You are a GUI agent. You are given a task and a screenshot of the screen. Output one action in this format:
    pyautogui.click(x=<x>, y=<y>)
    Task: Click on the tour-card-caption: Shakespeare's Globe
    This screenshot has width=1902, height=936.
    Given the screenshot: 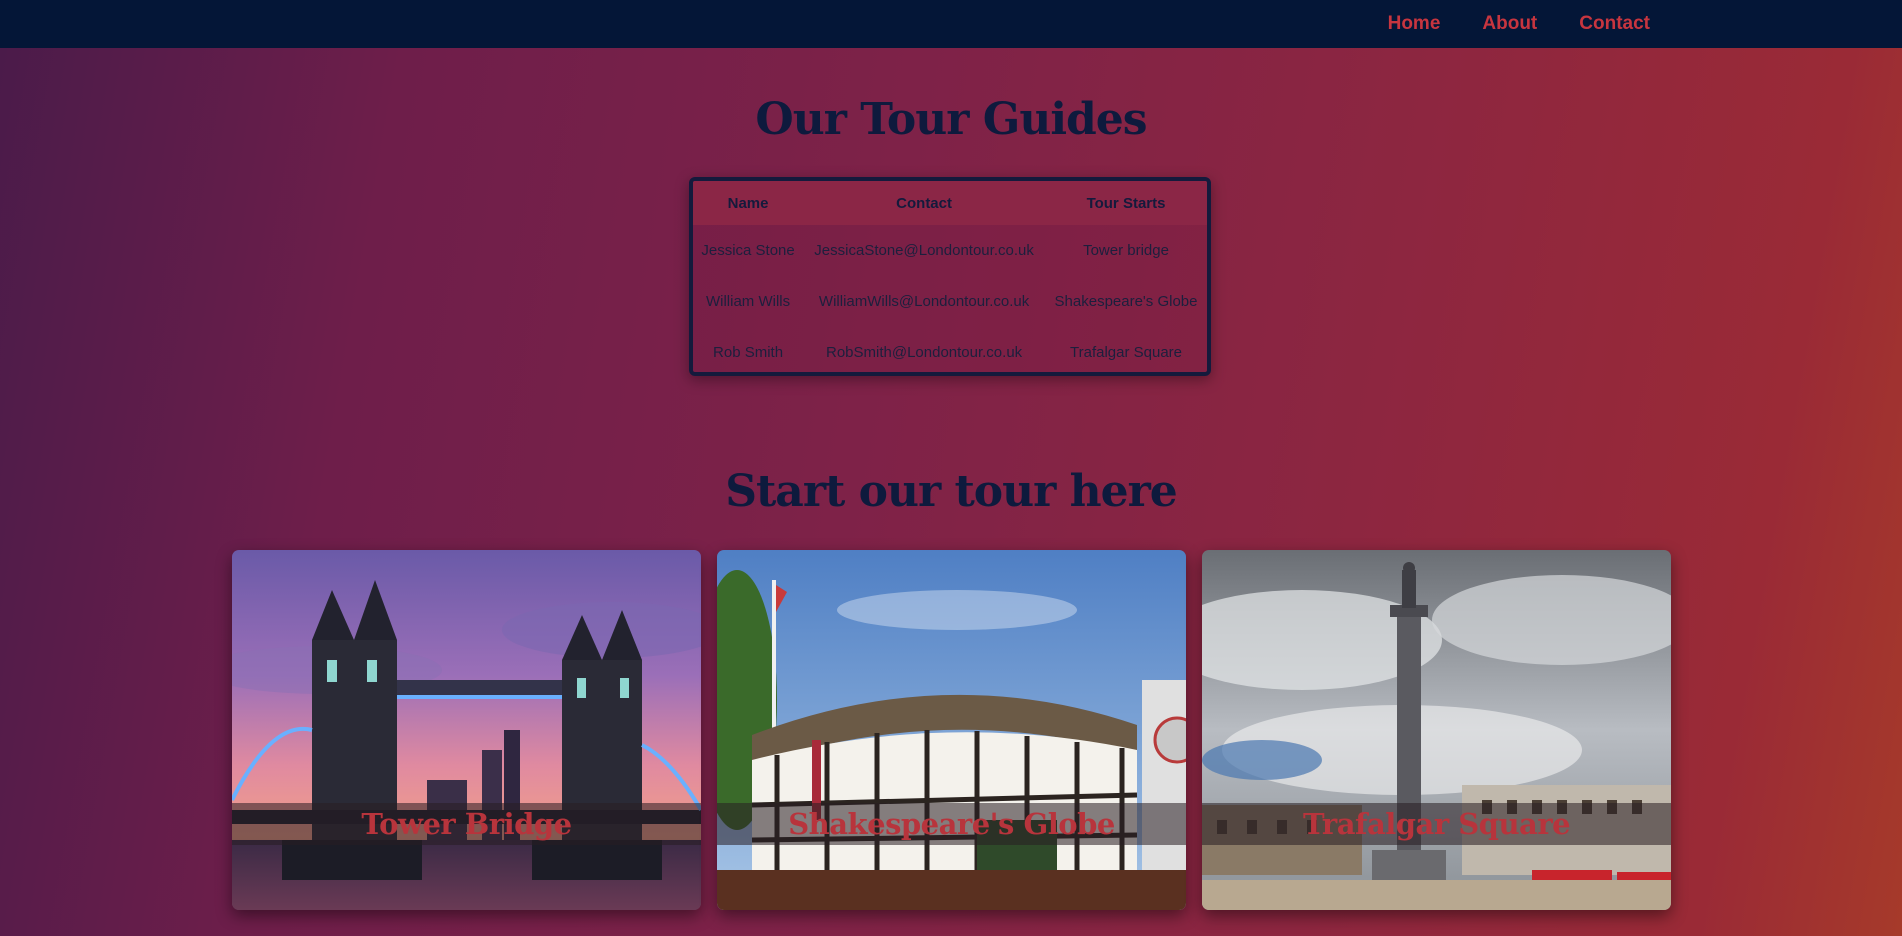 What is the action you would take?
    pyautogui.click(x=951, y=824)
    